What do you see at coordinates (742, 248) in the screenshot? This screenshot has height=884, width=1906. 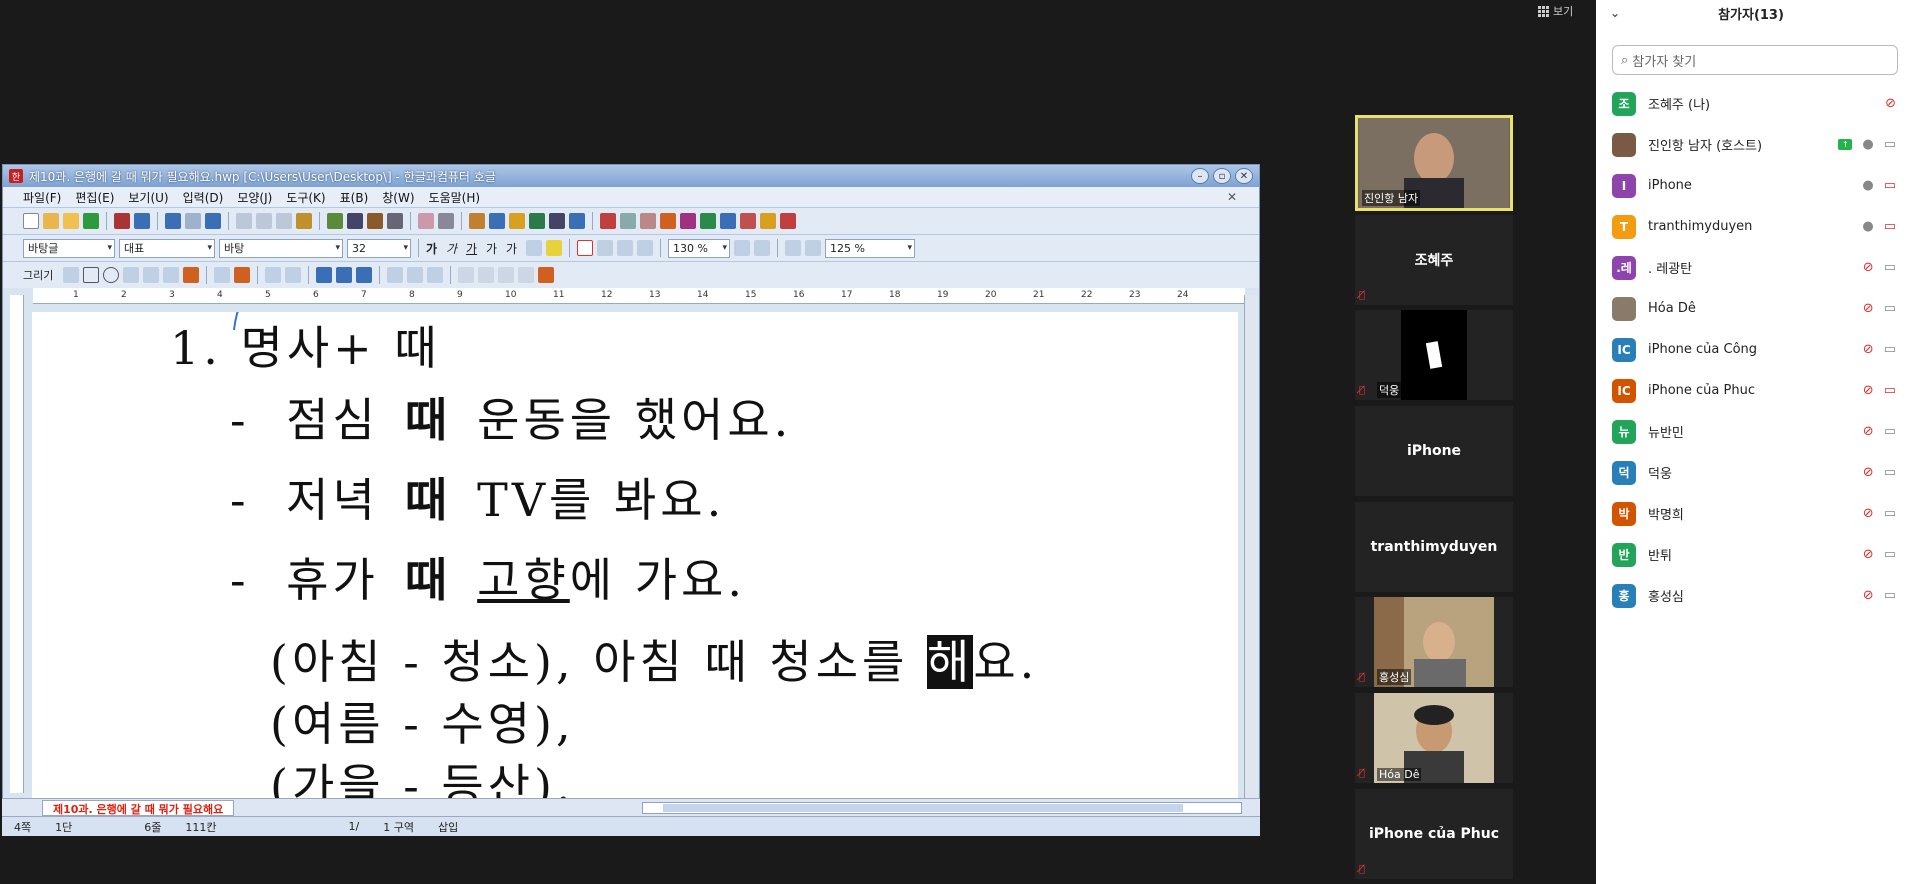 I see `indent-icon` at bounding box center [742, 248].